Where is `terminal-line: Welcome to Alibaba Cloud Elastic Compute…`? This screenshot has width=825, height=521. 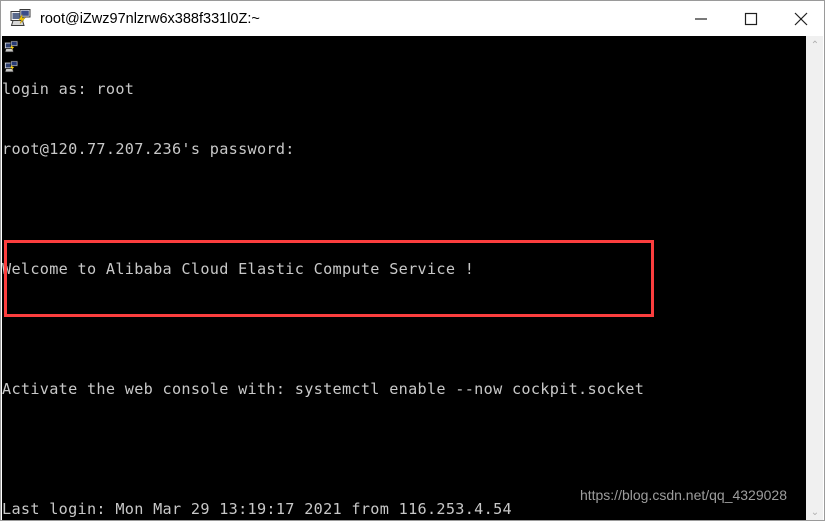
terminal-line: Welcome to Alibaba Cloud Elastic Compute… is located at coordinates (238, 269).